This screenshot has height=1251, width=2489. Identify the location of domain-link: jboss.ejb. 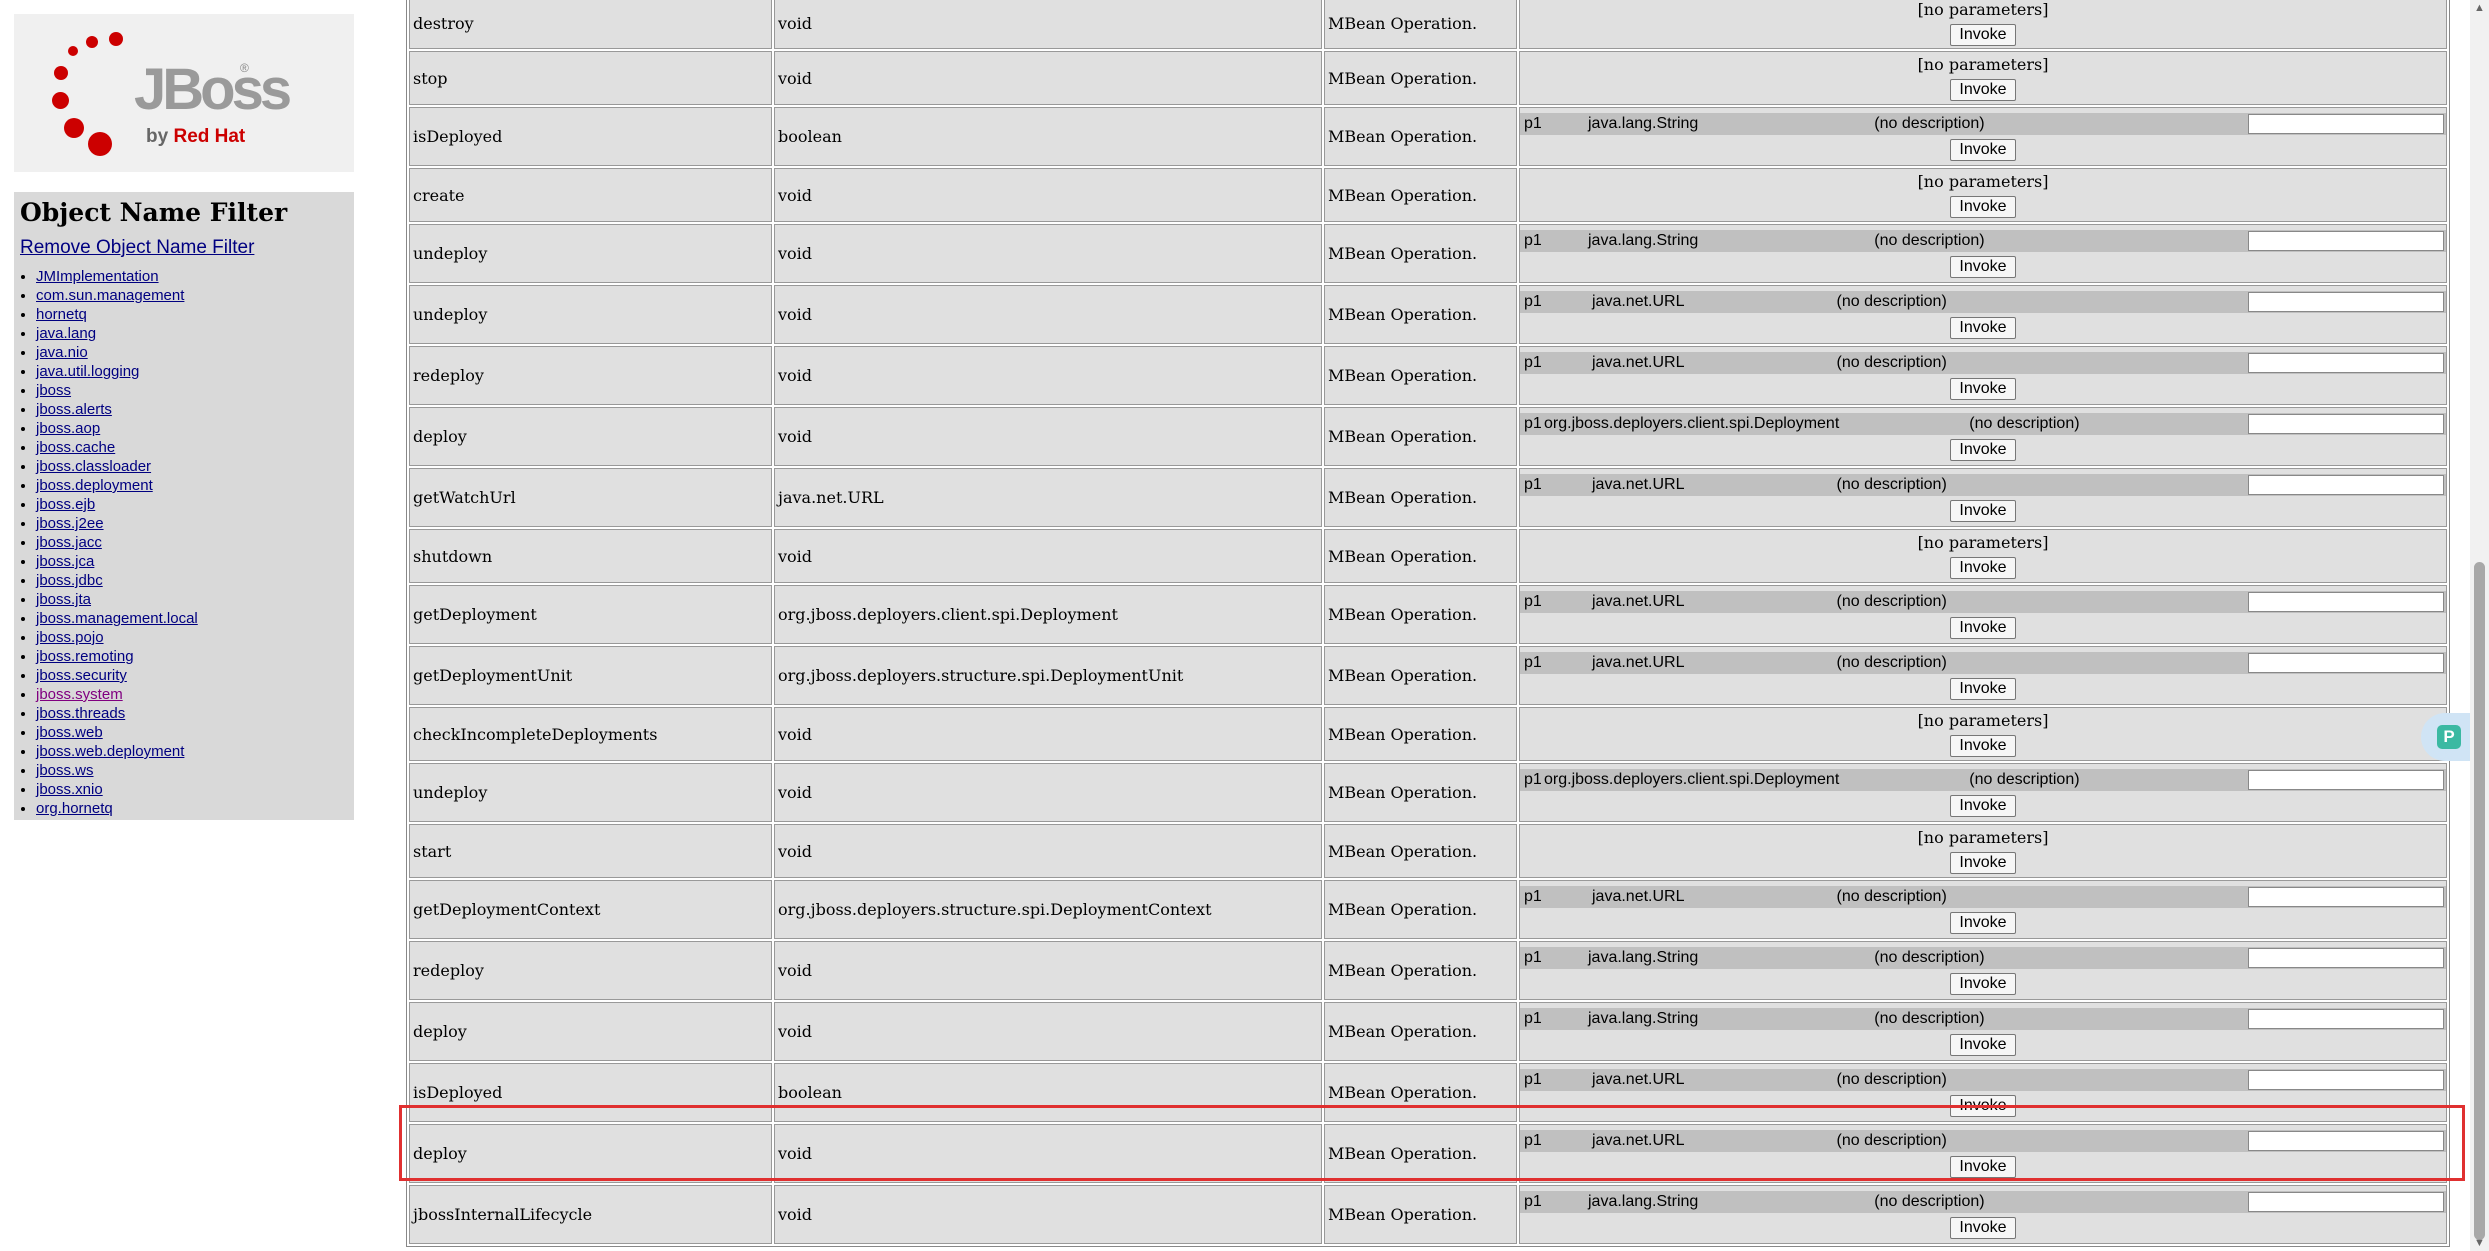
(65, 504).